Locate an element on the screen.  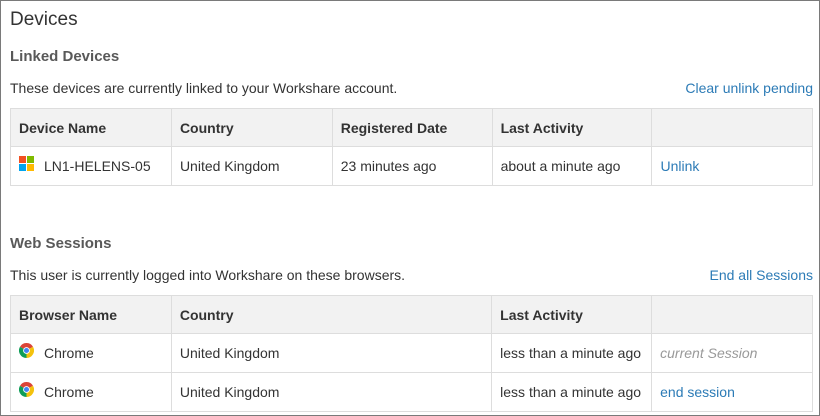
web-sessions-title: Web Sessions is located at coordinates (61, 243).